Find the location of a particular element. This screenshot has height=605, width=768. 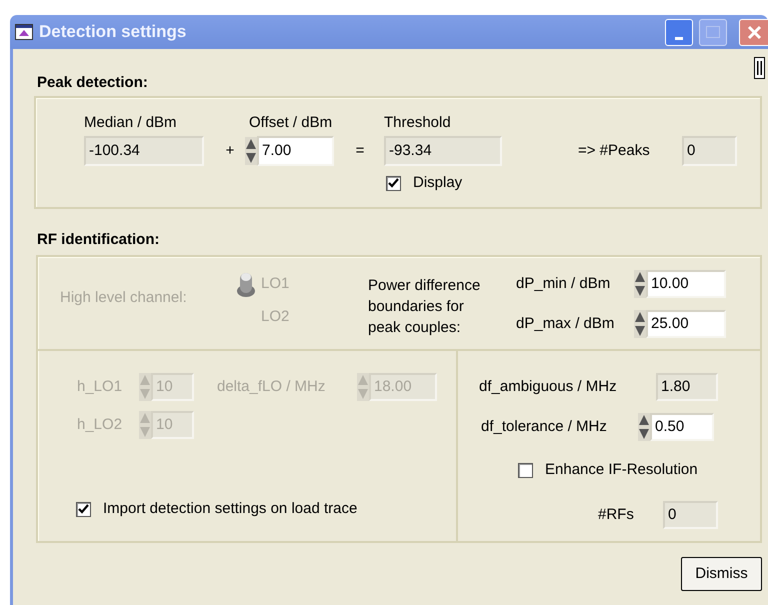

number-field: 25.00 is located at coordinates (686, 324).